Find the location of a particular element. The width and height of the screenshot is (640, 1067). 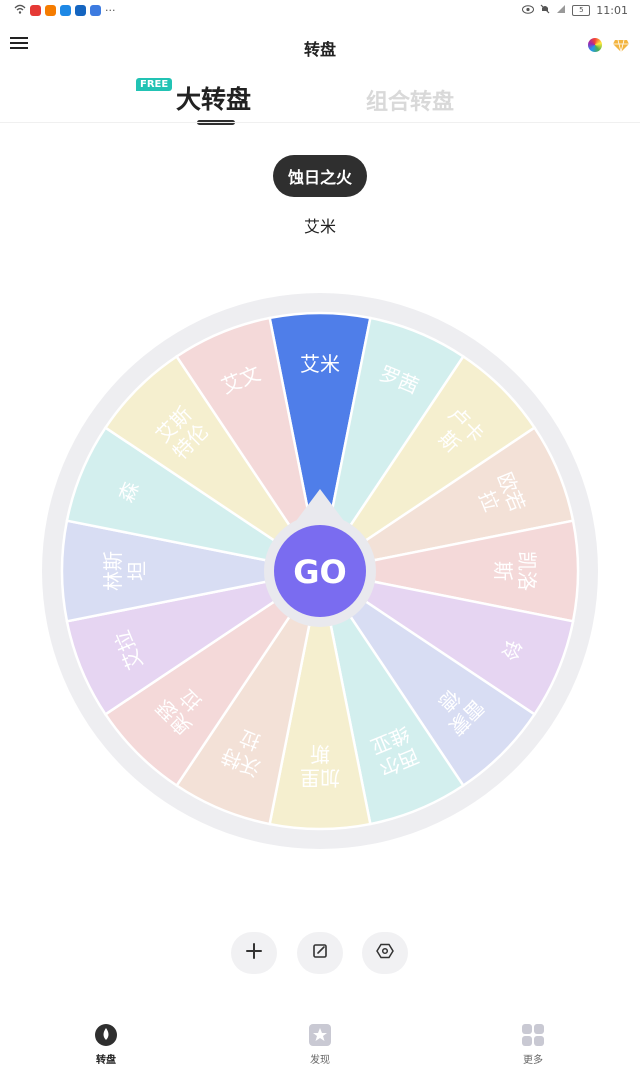

page-title: 转盘 is located at coordinates (319, 49).